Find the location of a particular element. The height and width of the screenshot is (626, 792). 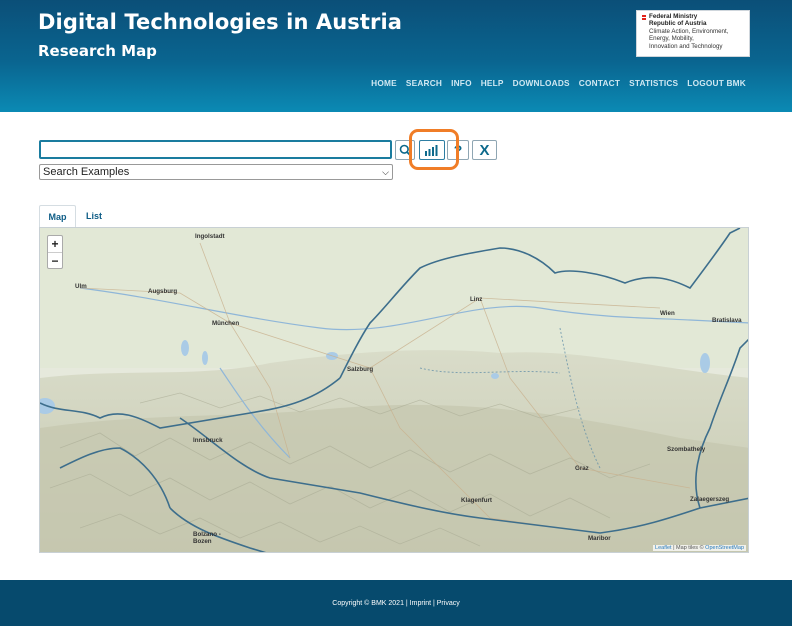

attribution-text: | Map tiles © is located at coordinates (688, 548).